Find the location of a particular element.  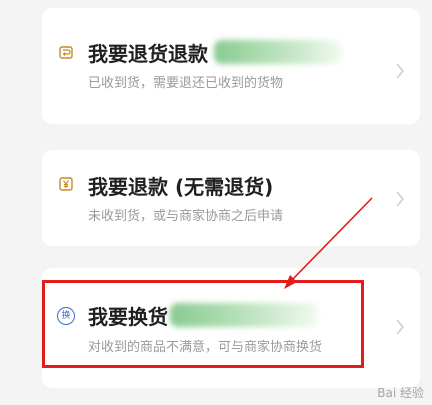

yen-icon is located at coordinates (66, 184).